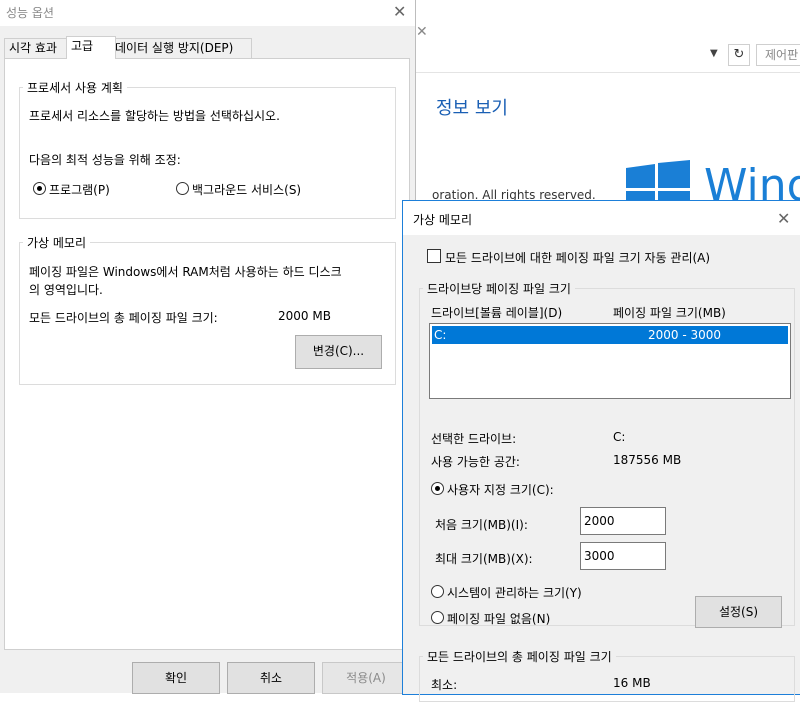 This screenshot has width=800, height=702. I want to click on size-column-header: 페이징 파일 크기(MB), so click(669, 313).